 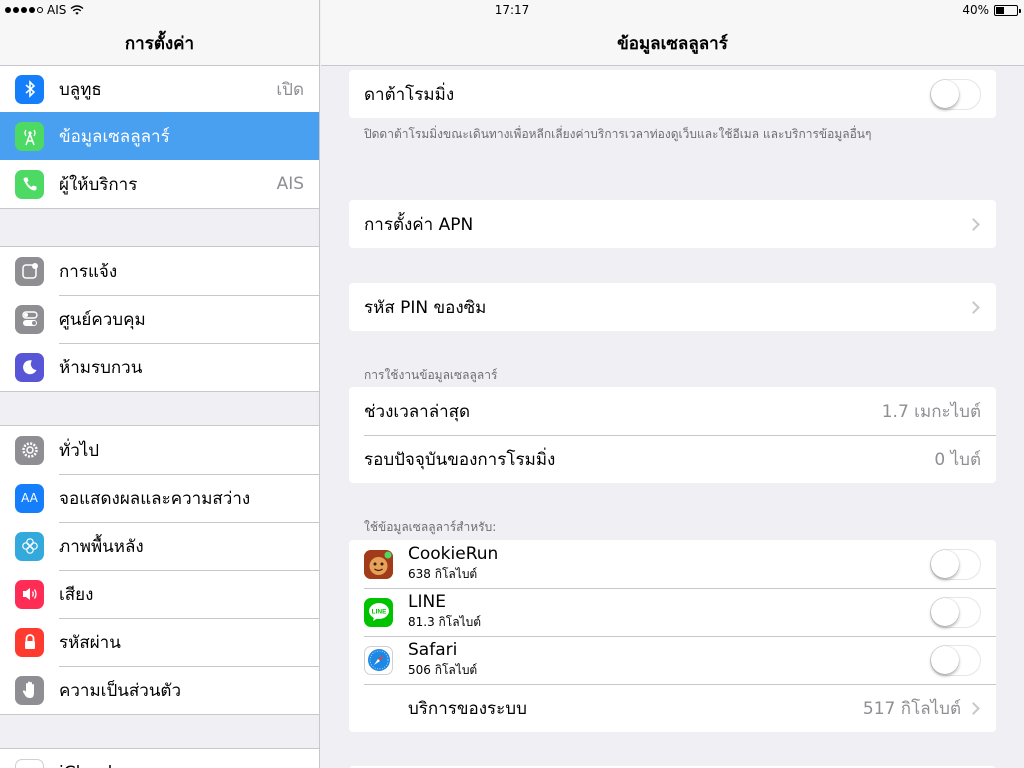 I want to click on sidebar-item-value: เปิด, so click(x=290, y=89).